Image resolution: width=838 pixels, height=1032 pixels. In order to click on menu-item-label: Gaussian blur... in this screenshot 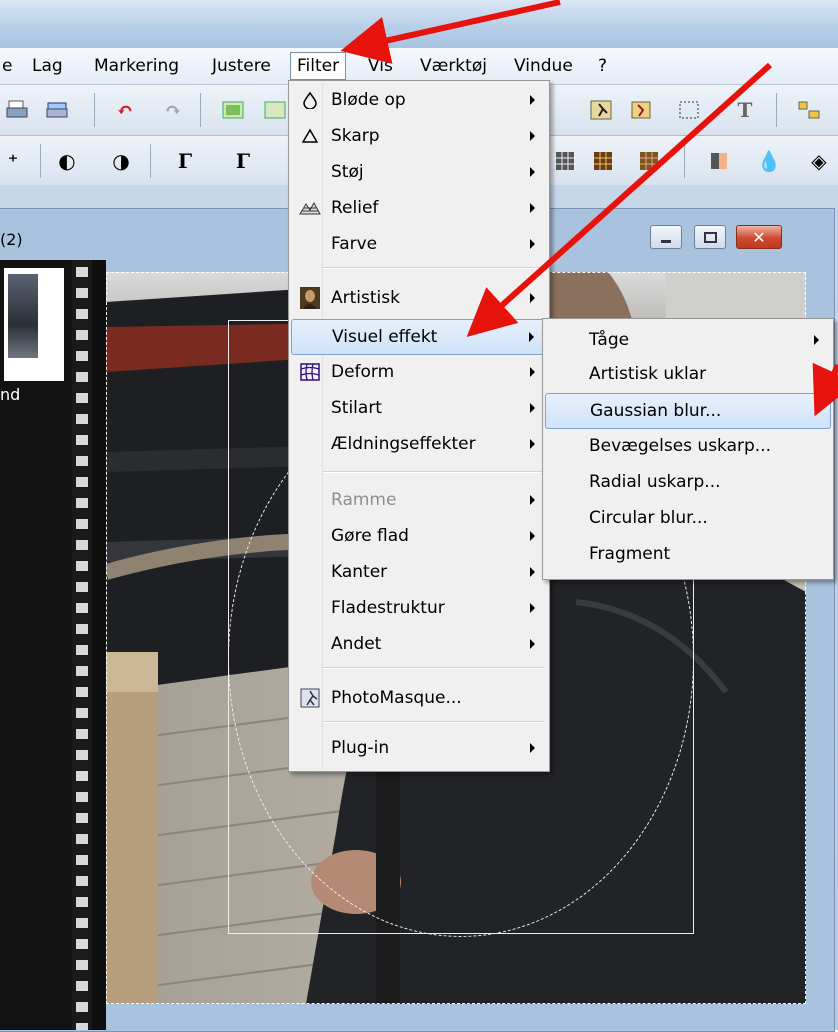, I will do `click(656, 411)`.